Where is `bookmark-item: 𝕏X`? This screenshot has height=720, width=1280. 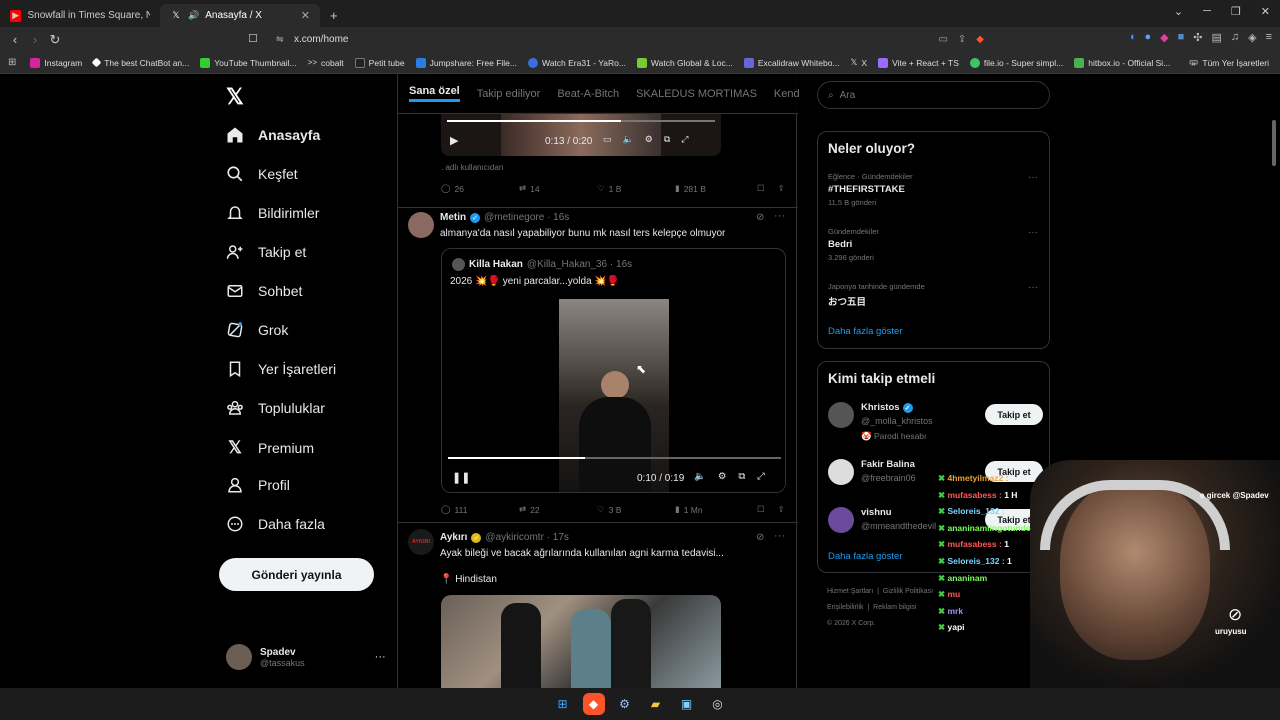
bookmark-item: 𝕏X is located at coordinates (859, 62).